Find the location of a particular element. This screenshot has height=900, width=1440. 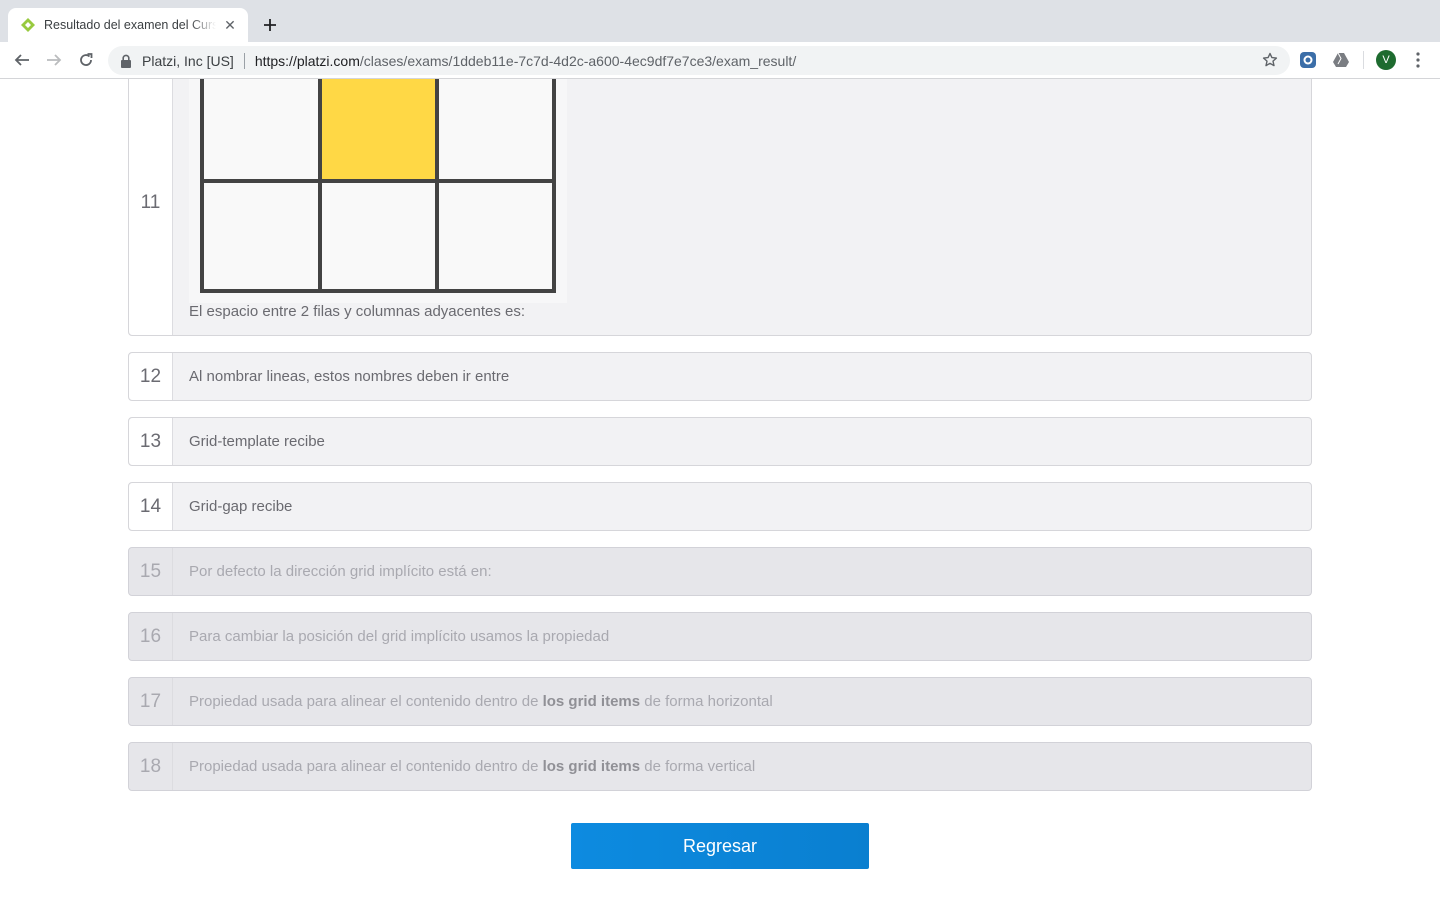

grid-diagram is located at coordinates (378, 186).